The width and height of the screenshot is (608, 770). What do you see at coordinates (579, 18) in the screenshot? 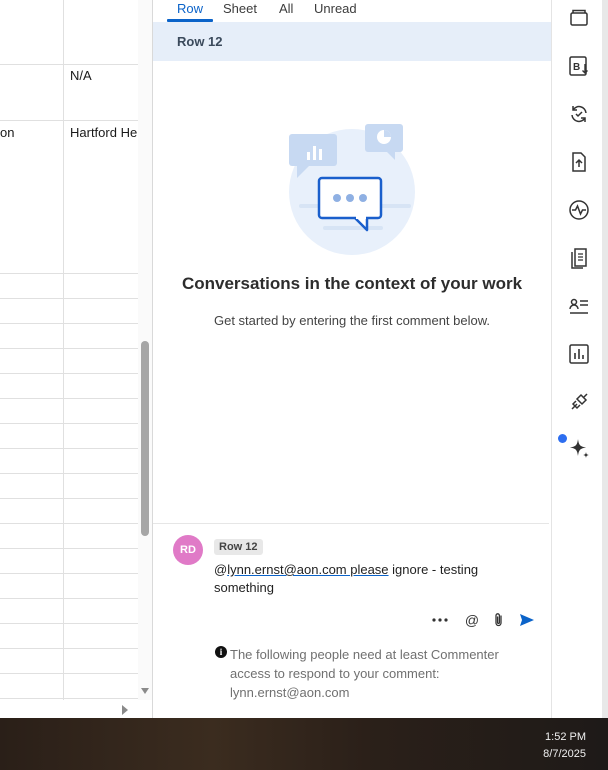
I see `wallet-icon` at bounding box center [579, 18].